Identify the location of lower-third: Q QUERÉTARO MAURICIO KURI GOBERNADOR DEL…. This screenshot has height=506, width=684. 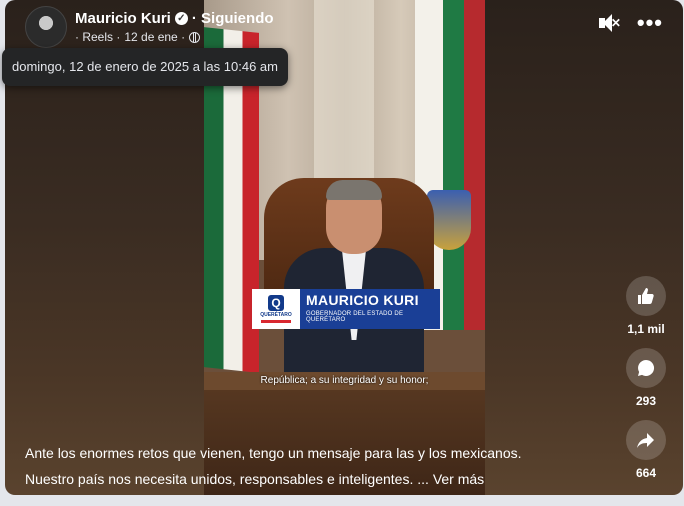
(346, 309).